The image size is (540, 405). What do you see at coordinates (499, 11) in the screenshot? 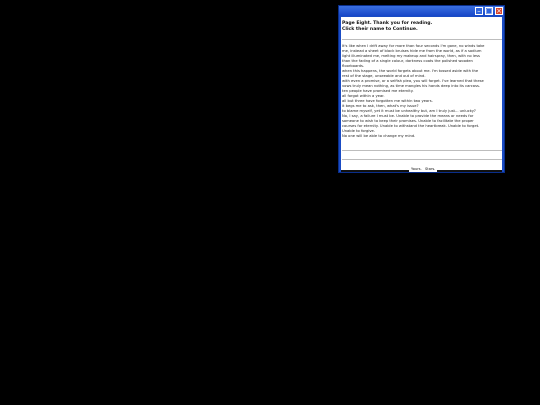
I see `close-icon: ×` at bounding box center [499, 11].